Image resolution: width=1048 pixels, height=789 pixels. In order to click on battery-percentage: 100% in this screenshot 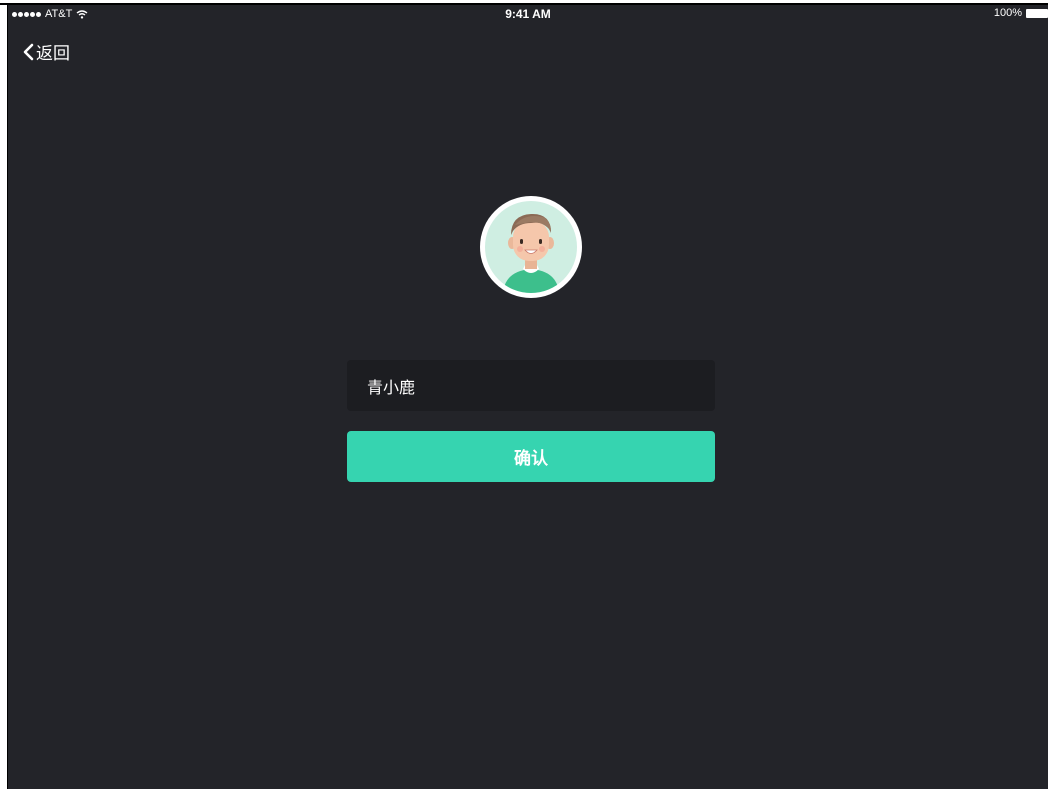, I will do `click(1007, 13)`.